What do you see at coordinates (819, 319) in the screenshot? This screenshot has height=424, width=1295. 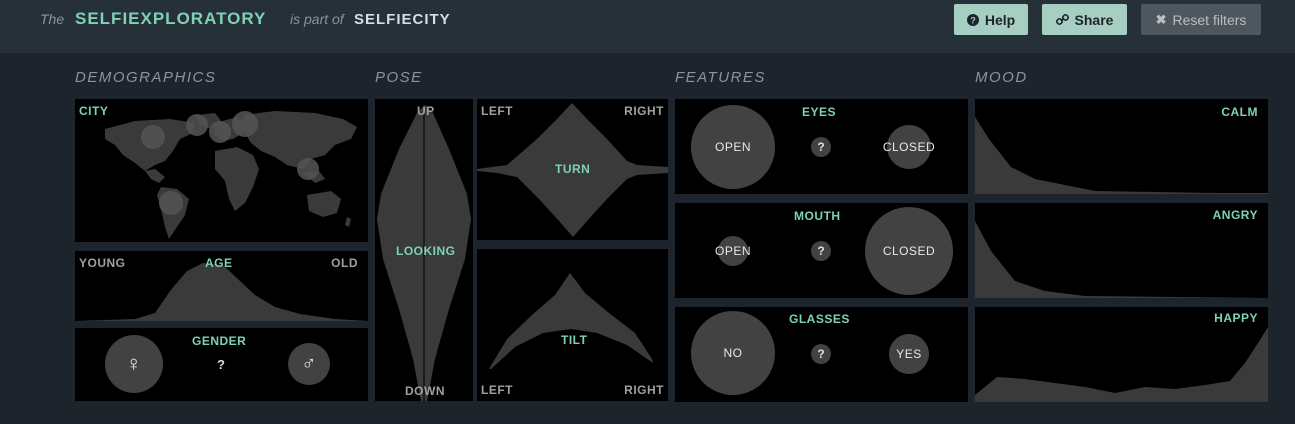 I see `glasses-title: GLASSES` at bounding box center [819, 319].